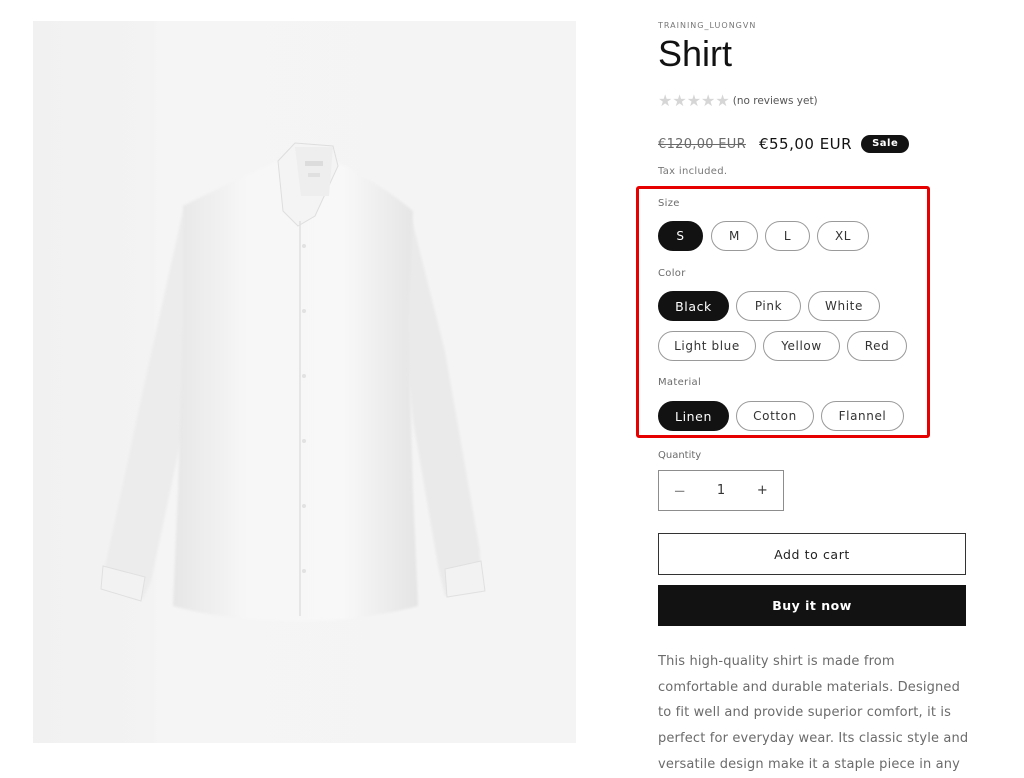  What do you see at coordinates (762, 490) in the screenshot?
I see `increase-quantity-button: +` at bounding box center [762, 490].